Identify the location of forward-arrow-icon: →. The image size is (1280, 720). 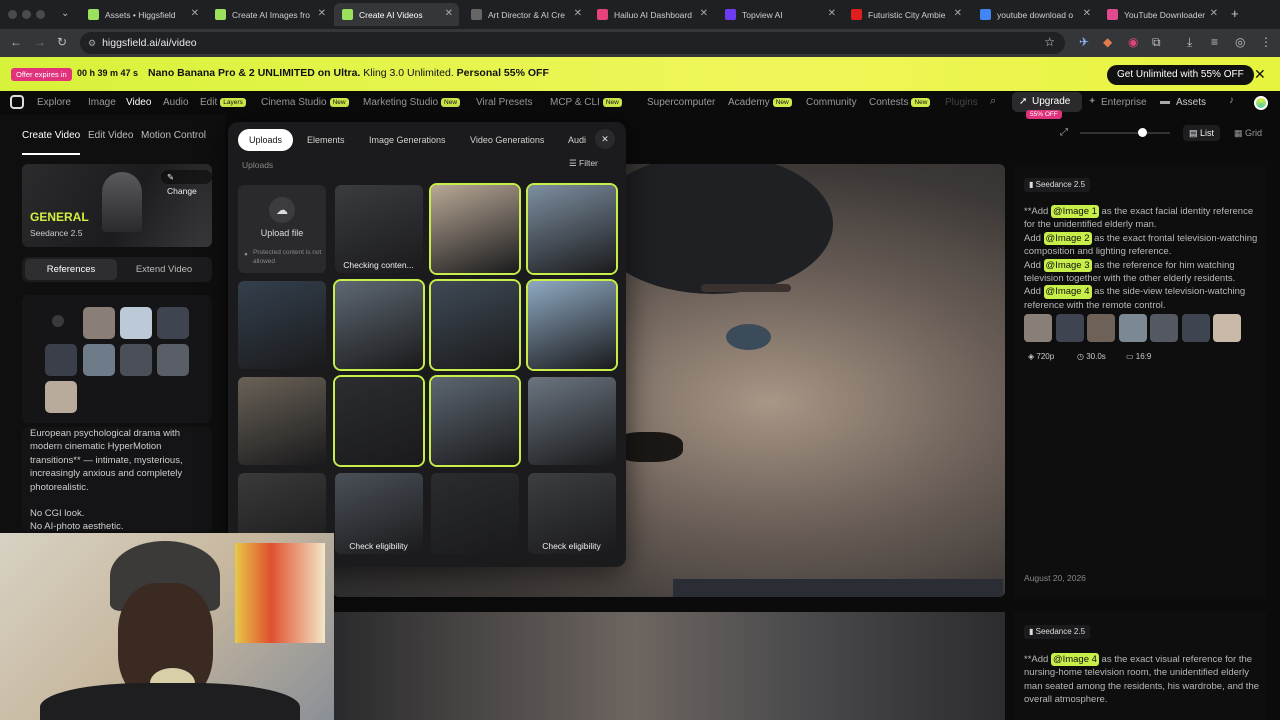
(40, 42).